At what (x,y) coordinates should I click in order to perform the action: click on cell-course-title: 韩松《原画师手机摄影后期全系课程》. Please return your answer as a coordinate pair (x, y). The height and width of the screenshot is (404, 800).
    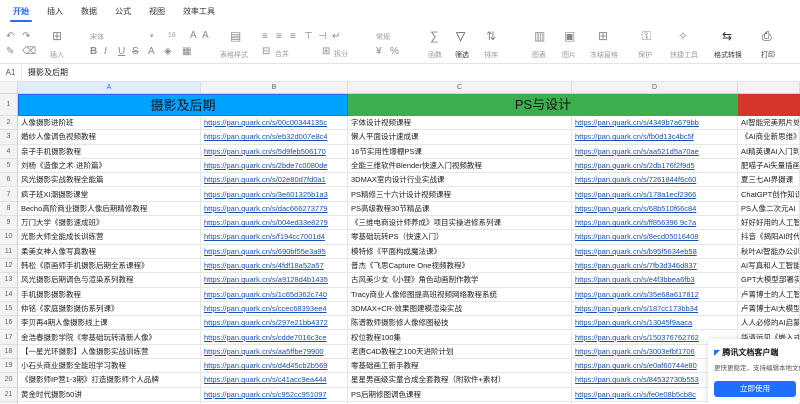
    Looking at the image, I should click on (109, 266).